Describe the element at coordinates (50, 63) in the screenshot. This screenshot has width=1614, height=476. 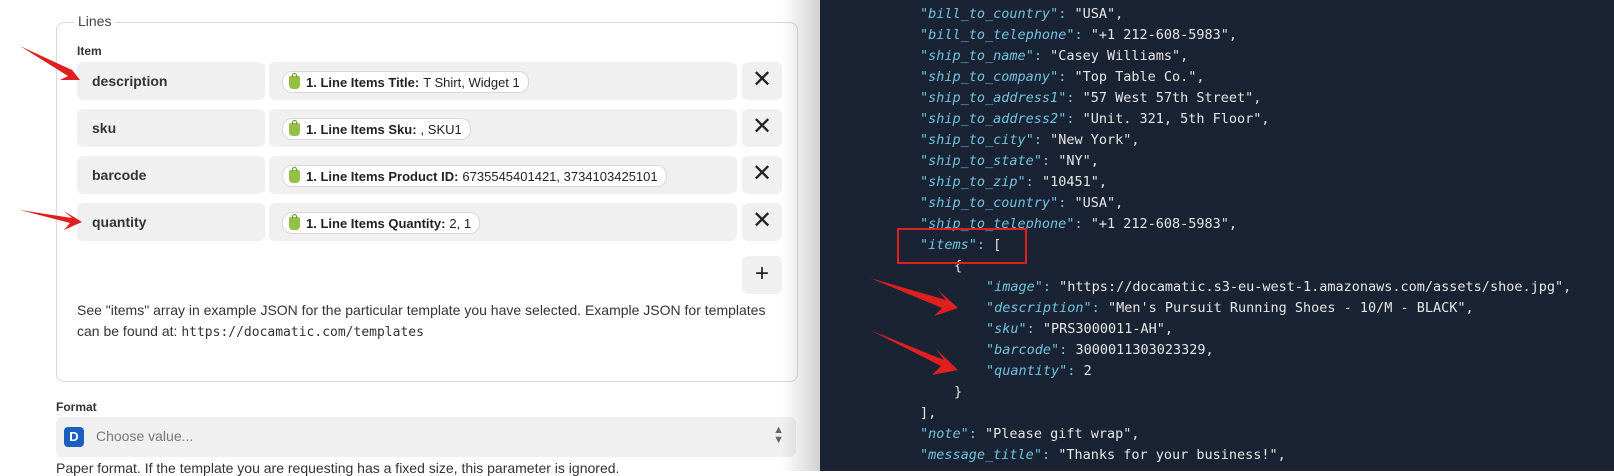
I see `arrow-to-description` at that location.